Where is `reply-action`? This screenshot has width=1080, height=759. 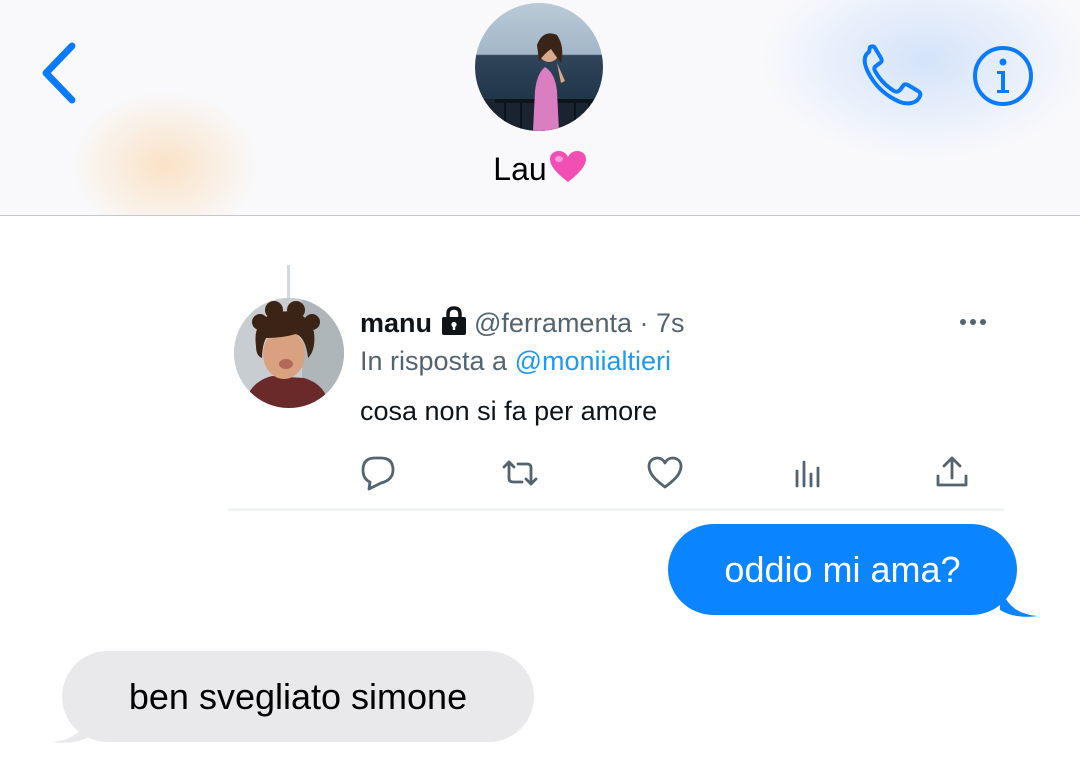 reply-action is located at coordinates (378, 473).